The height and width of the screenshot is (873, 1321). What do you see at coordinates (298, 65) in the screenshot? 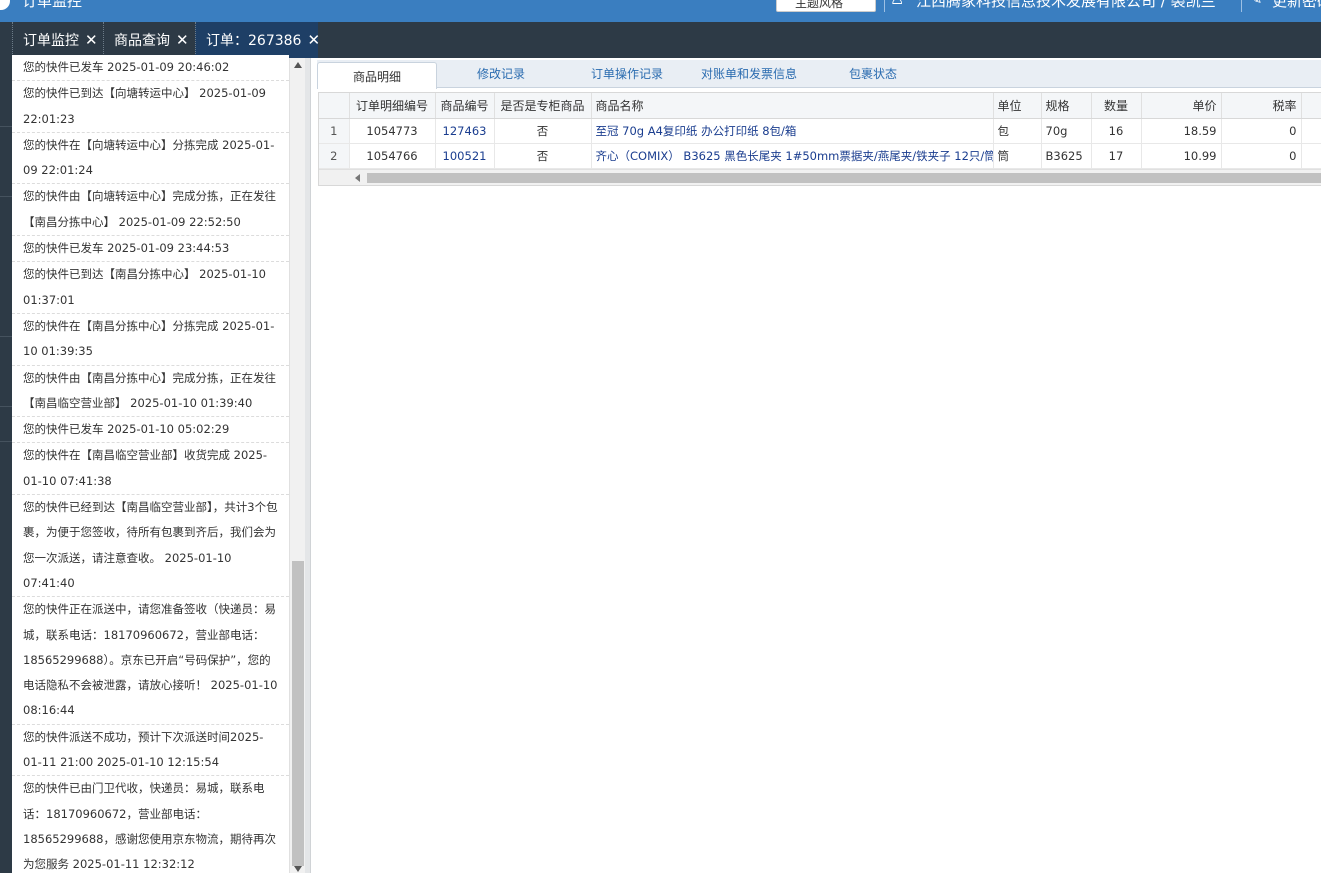
I see `scroll-up-icon` at bounding box center [298, 65].